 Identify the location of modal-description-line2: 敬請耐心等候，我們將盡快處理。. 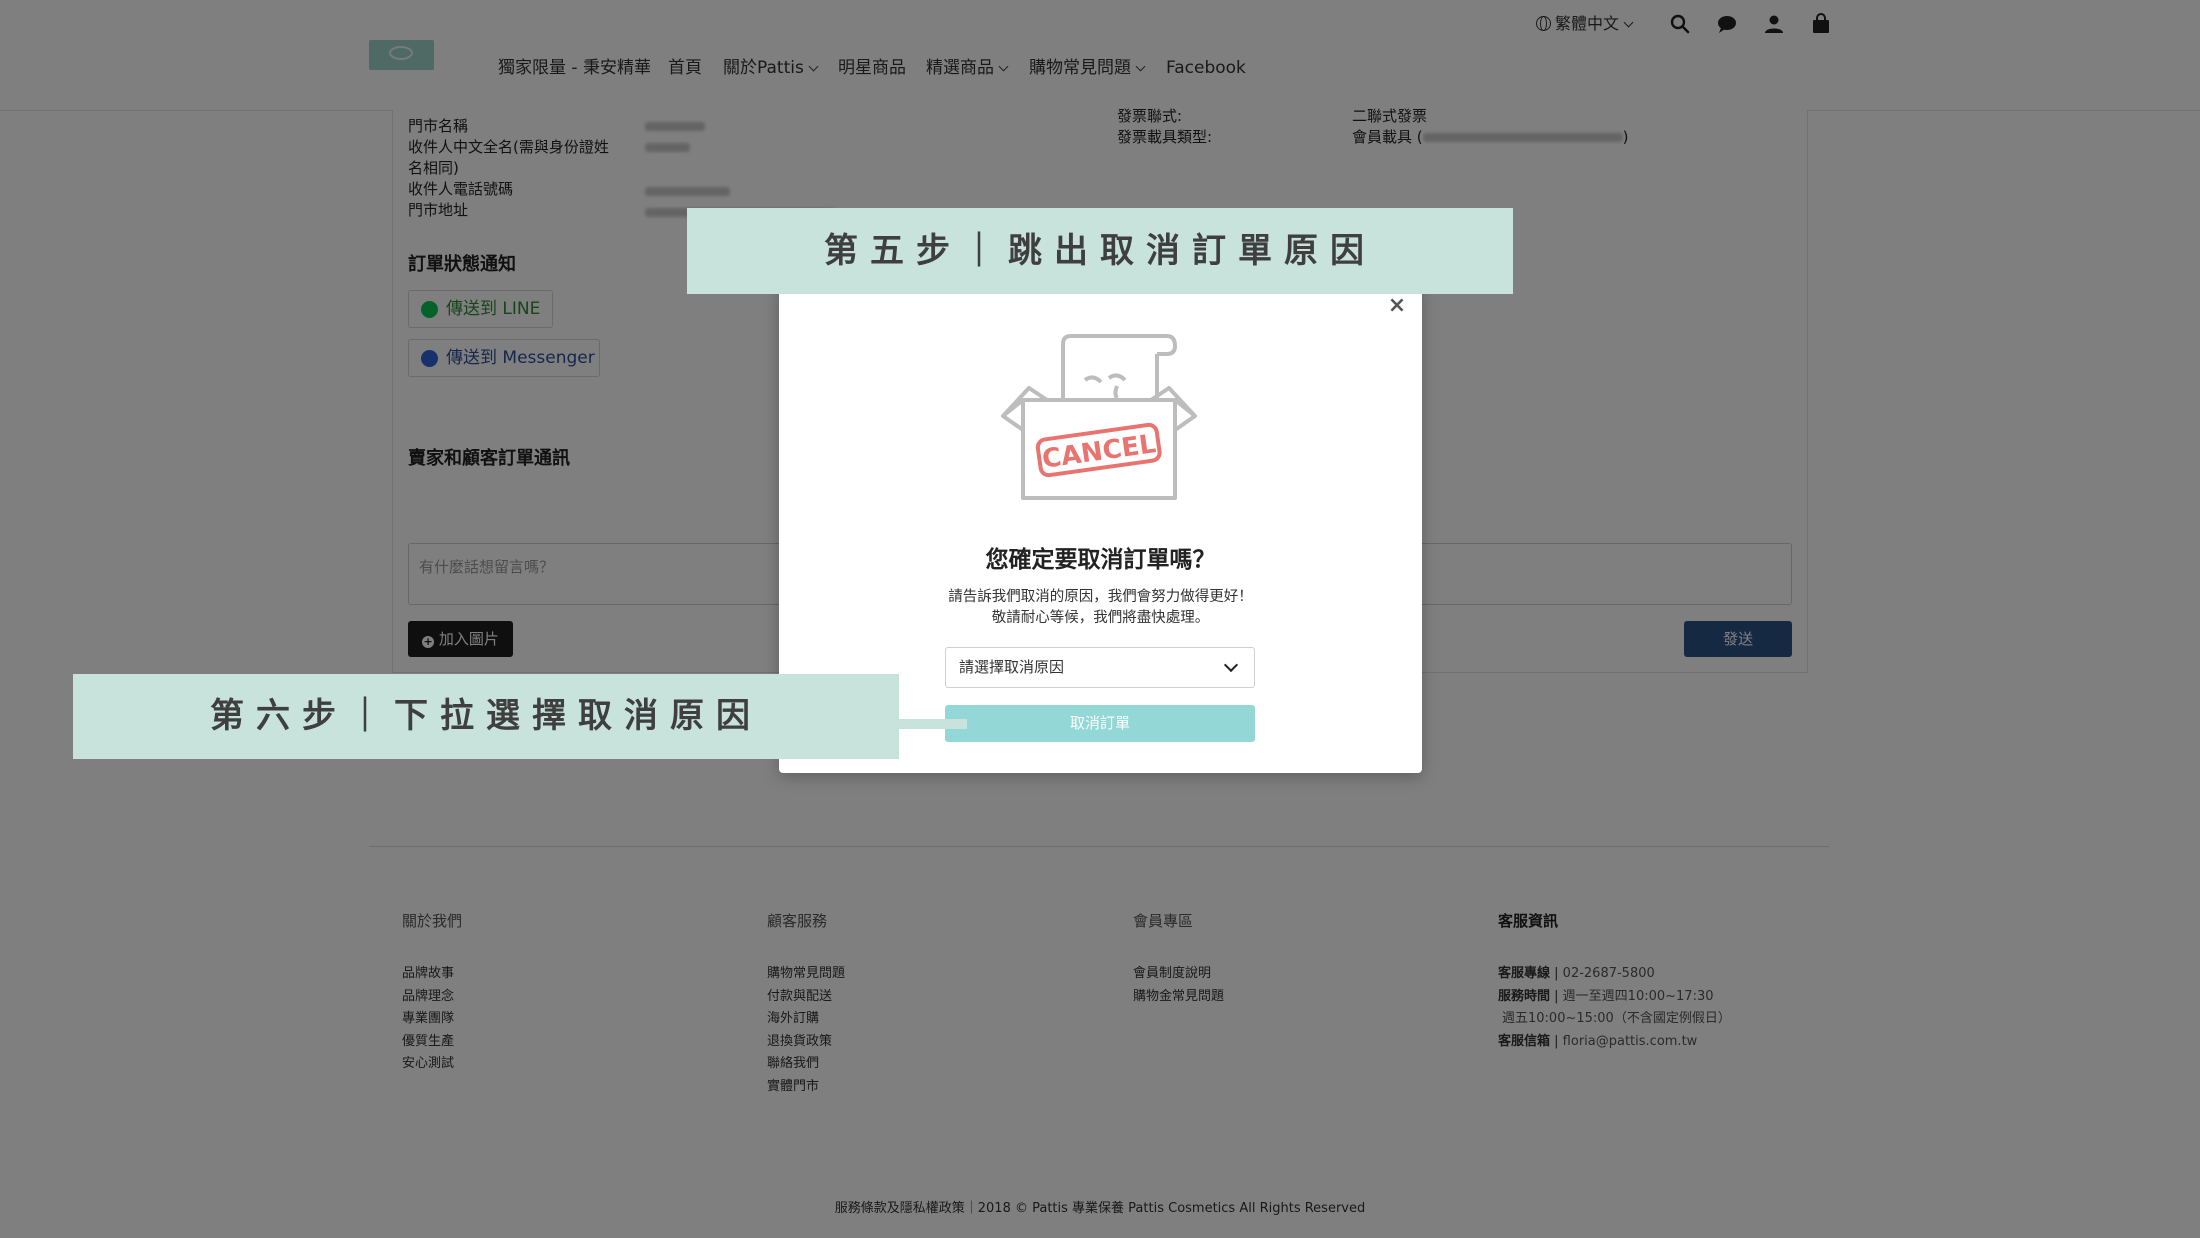
(1100, 618).